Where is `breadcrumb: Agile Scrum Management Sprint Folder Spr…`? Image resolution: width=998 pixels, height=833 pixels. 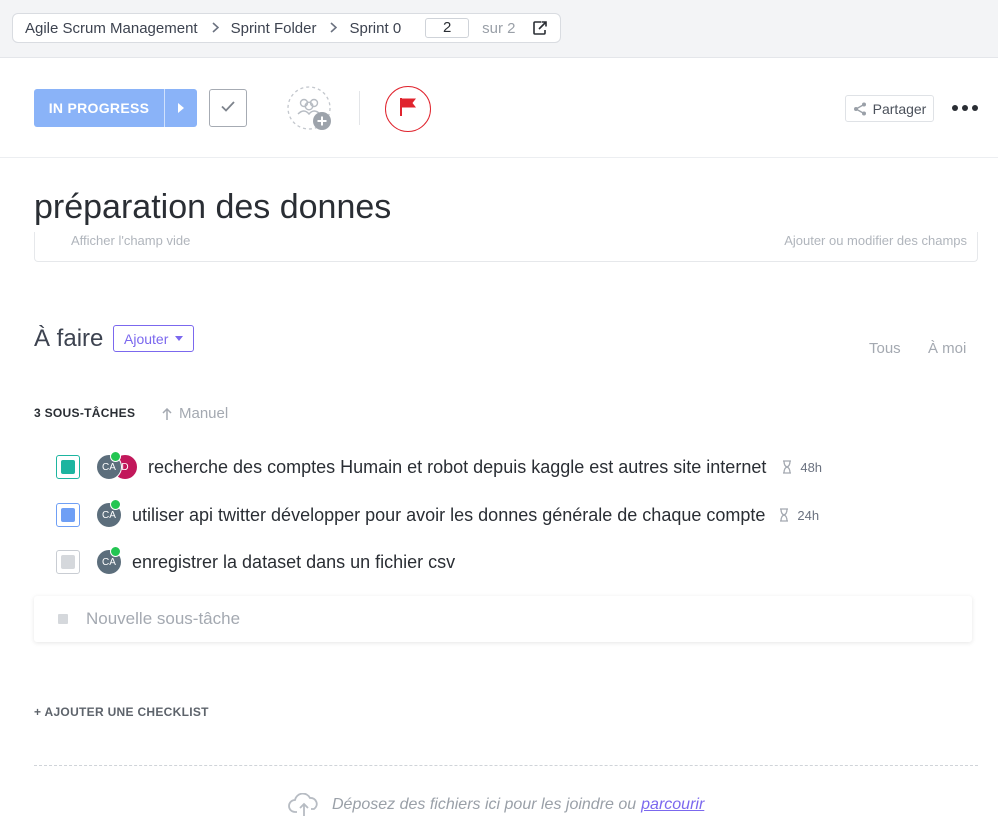
breadcrumb: Agile Scrum Management Sprint Folder Spr… is located at coordinates (286, 28).